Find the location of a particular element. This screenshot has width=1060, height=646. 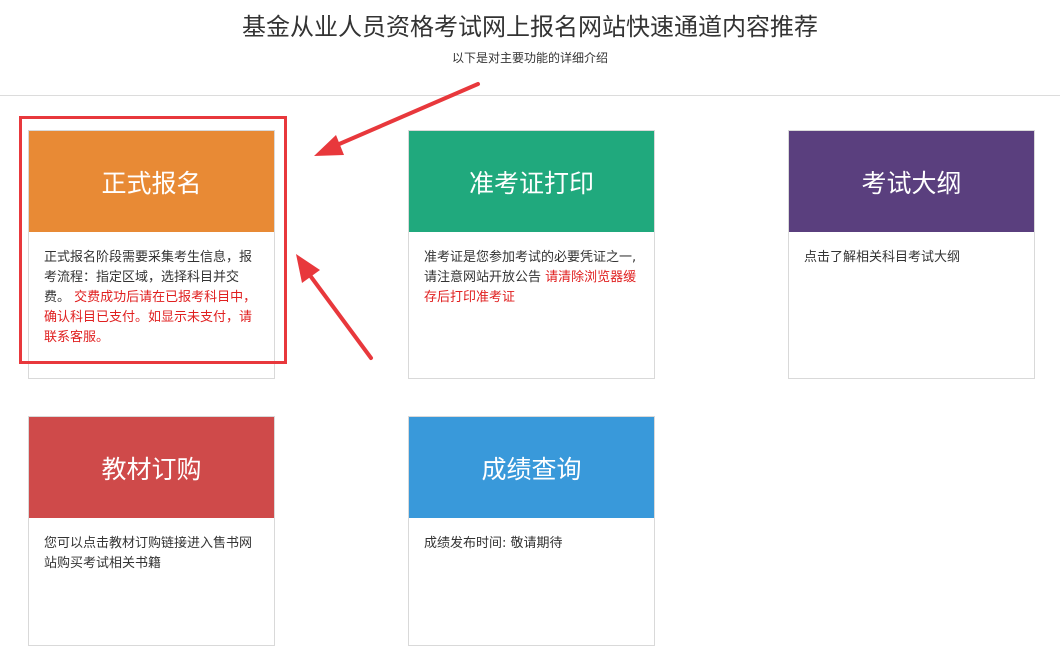

card-textbook-order-title: 教材订购 is located at coordinates (151, 469).